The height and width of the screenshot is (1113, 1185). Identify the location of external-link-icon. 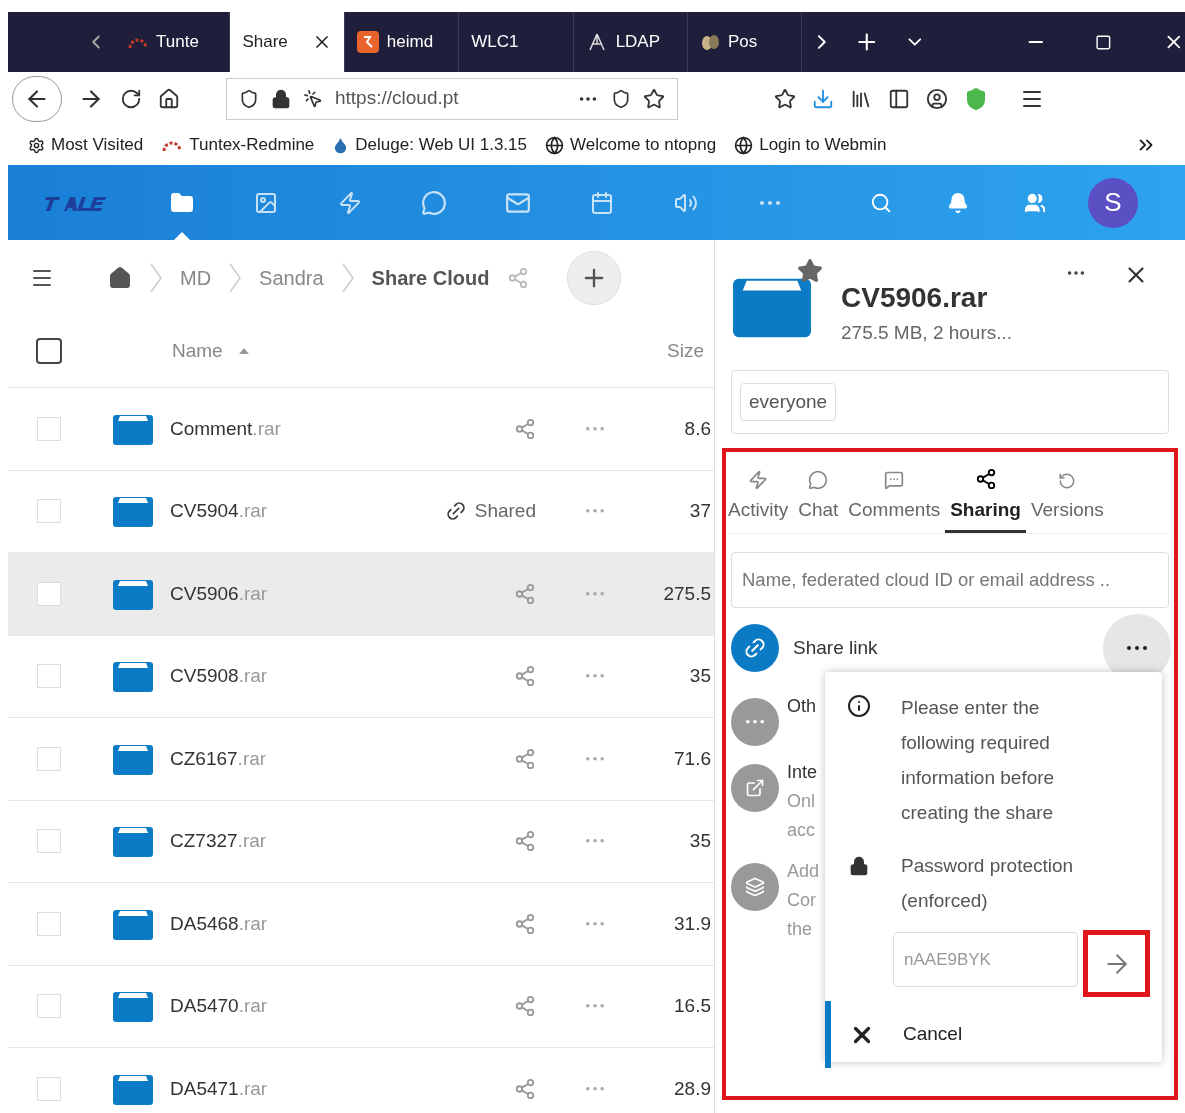
(755, 788).